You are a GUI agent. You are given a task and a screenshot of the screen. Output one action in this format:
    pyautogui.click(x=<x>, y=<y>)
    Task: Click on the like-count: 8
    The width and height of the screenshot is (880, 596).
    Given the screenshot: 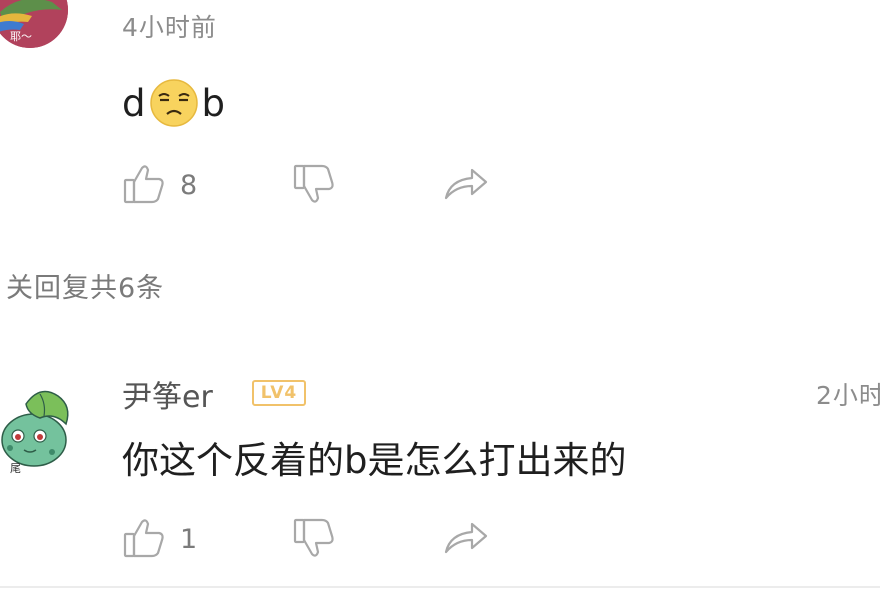 What is the action you would take?
    pyautogui.click(x=189, y=185)
    